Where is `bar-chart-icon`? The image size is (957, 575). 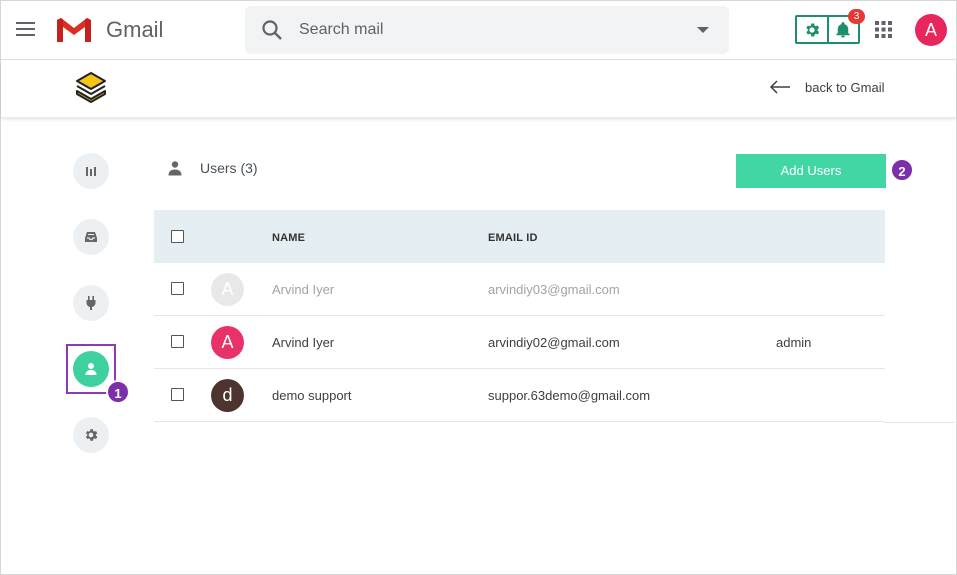
bar-chart-icon is located at coordinates (91, 171).